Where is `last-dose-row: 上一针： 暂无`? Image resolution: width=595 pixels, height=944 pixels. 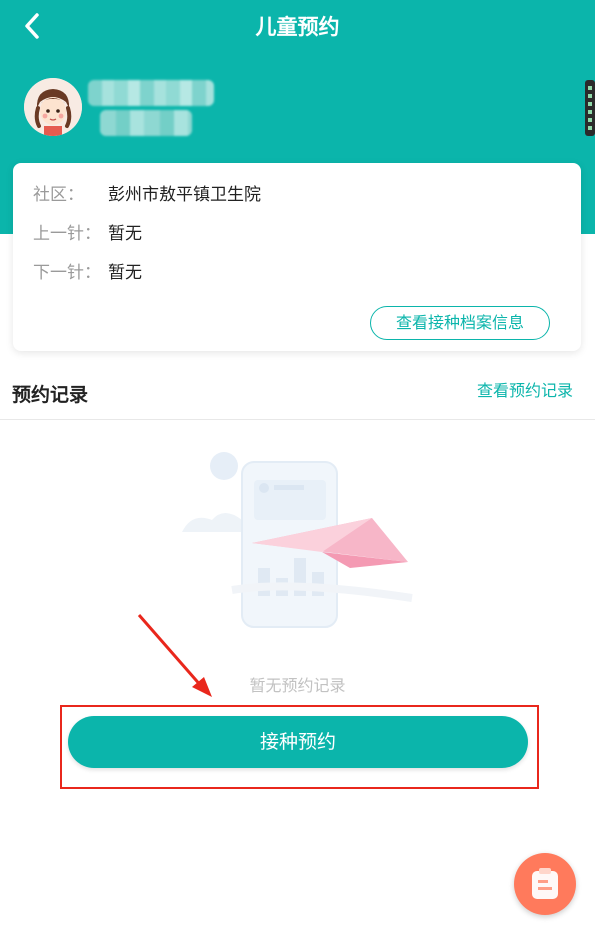 last-dose-row: 上一针： 暂无 is located at coordinates (87, 231).